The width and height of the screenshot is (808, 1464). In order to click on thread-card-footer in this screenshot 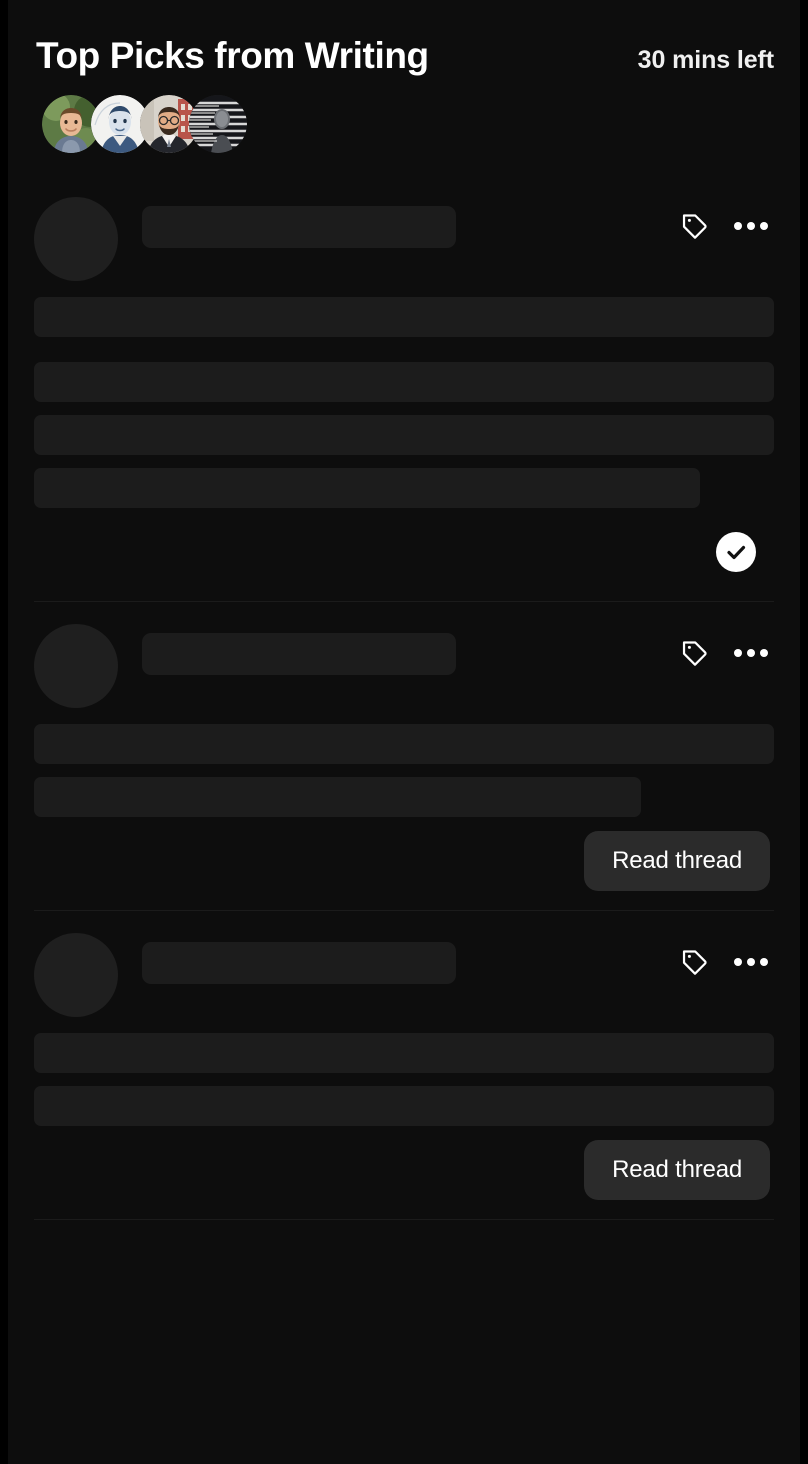, I will do `click(404, 552)`.